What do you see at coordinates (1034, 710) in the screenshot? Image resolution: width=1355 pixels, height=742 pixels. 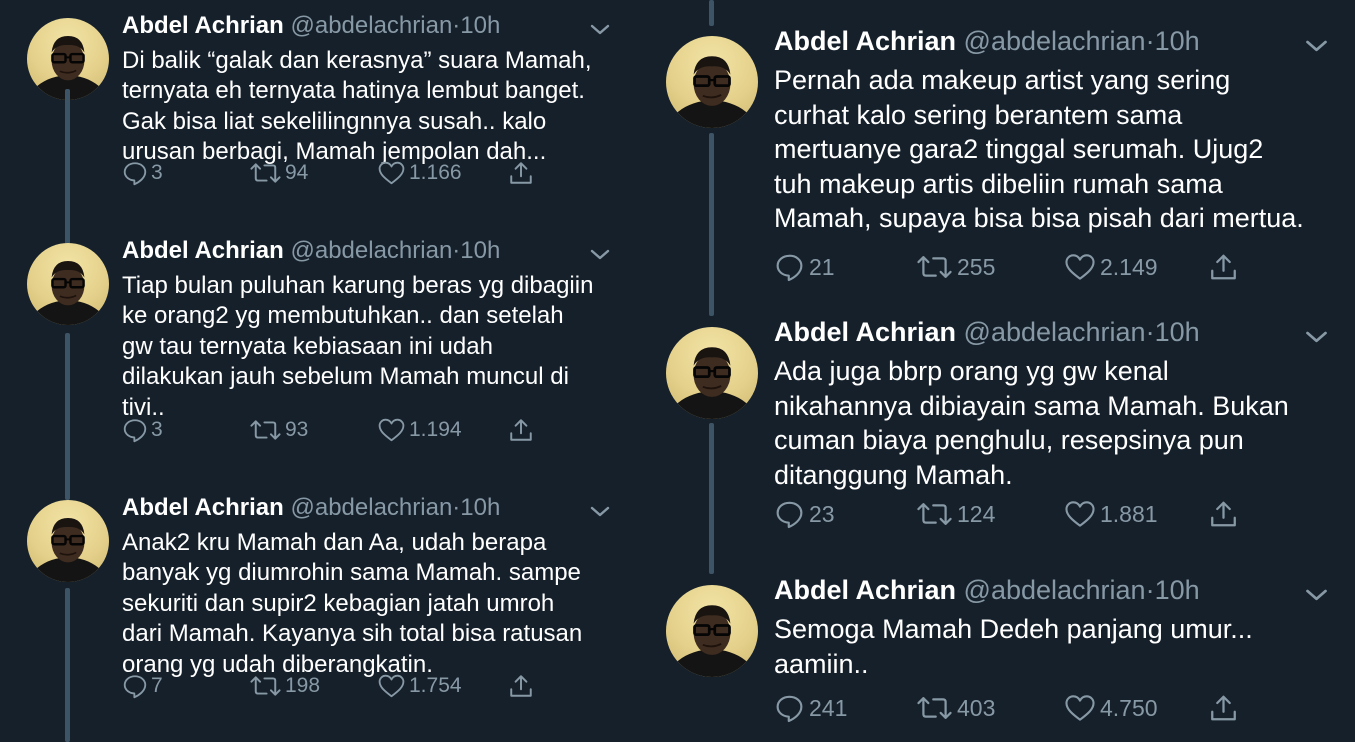 I see `tweet-actions: 241 403 4.750` at bounding box center [1034, 710].